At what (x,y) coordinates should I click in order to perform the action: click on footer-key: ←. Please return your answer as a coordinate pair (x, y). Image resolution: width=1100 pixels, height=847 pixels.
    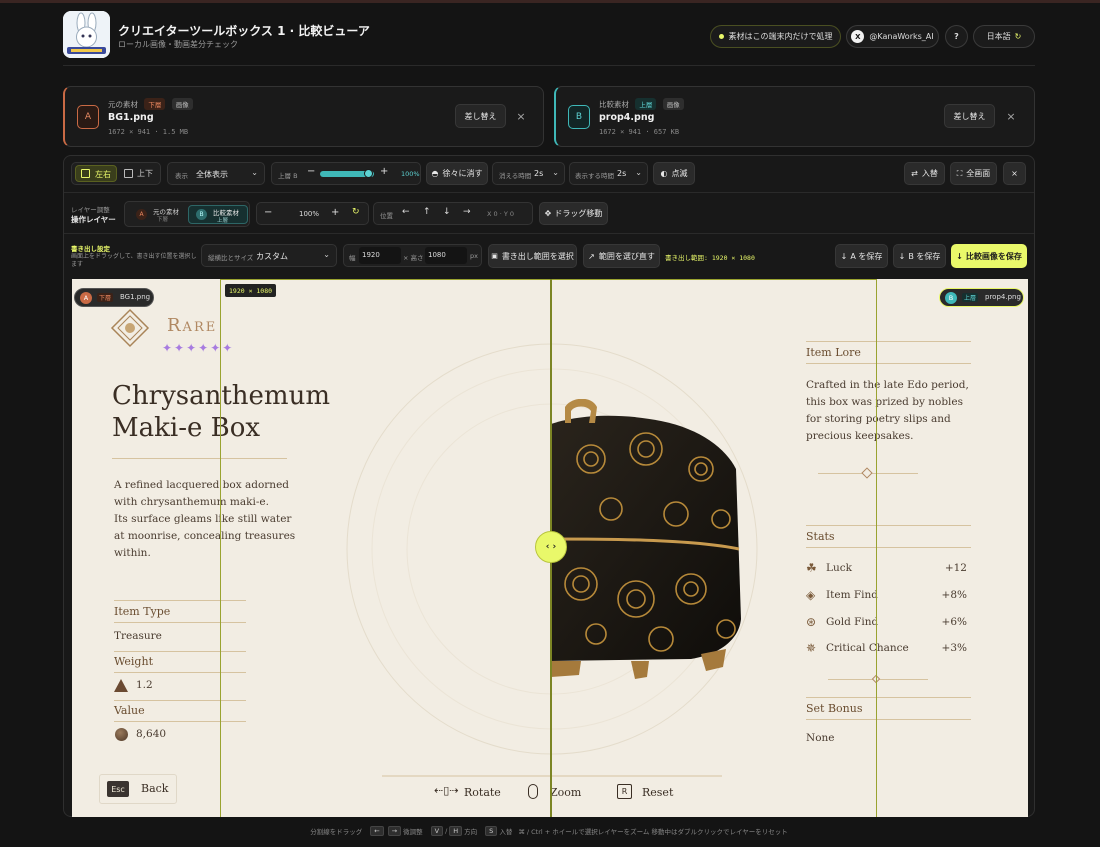
    Looking at the image, I should click on (377, 830).